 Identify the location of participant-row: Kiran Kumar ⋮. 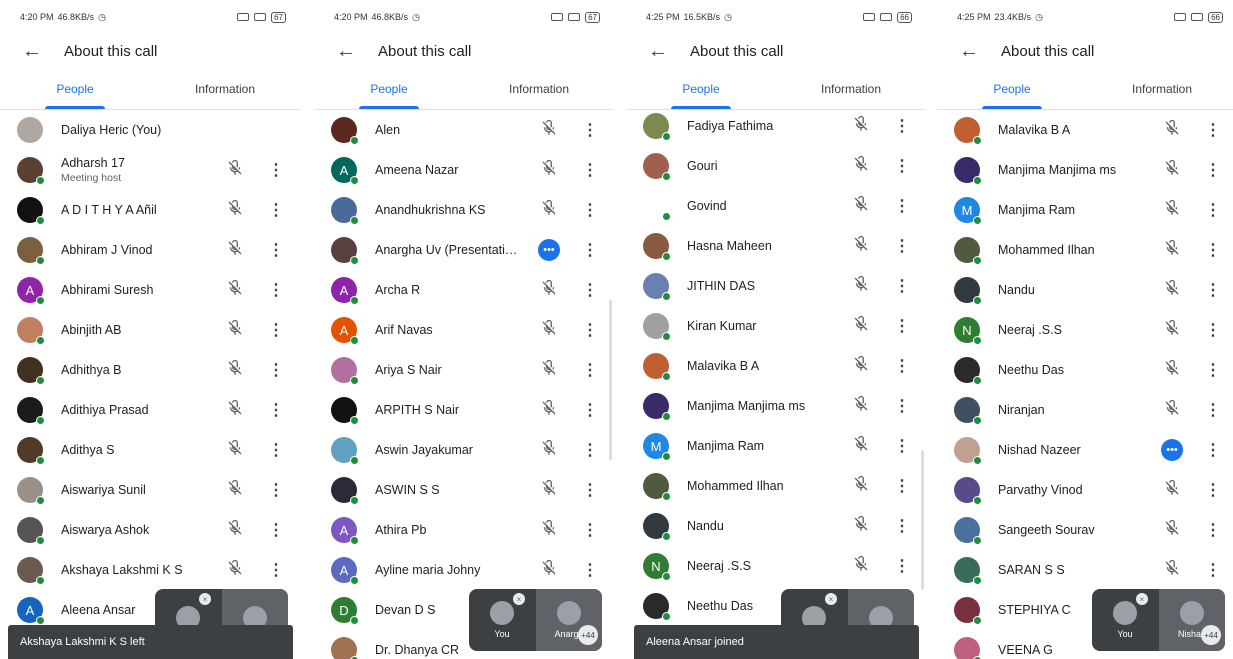
(776, 326).